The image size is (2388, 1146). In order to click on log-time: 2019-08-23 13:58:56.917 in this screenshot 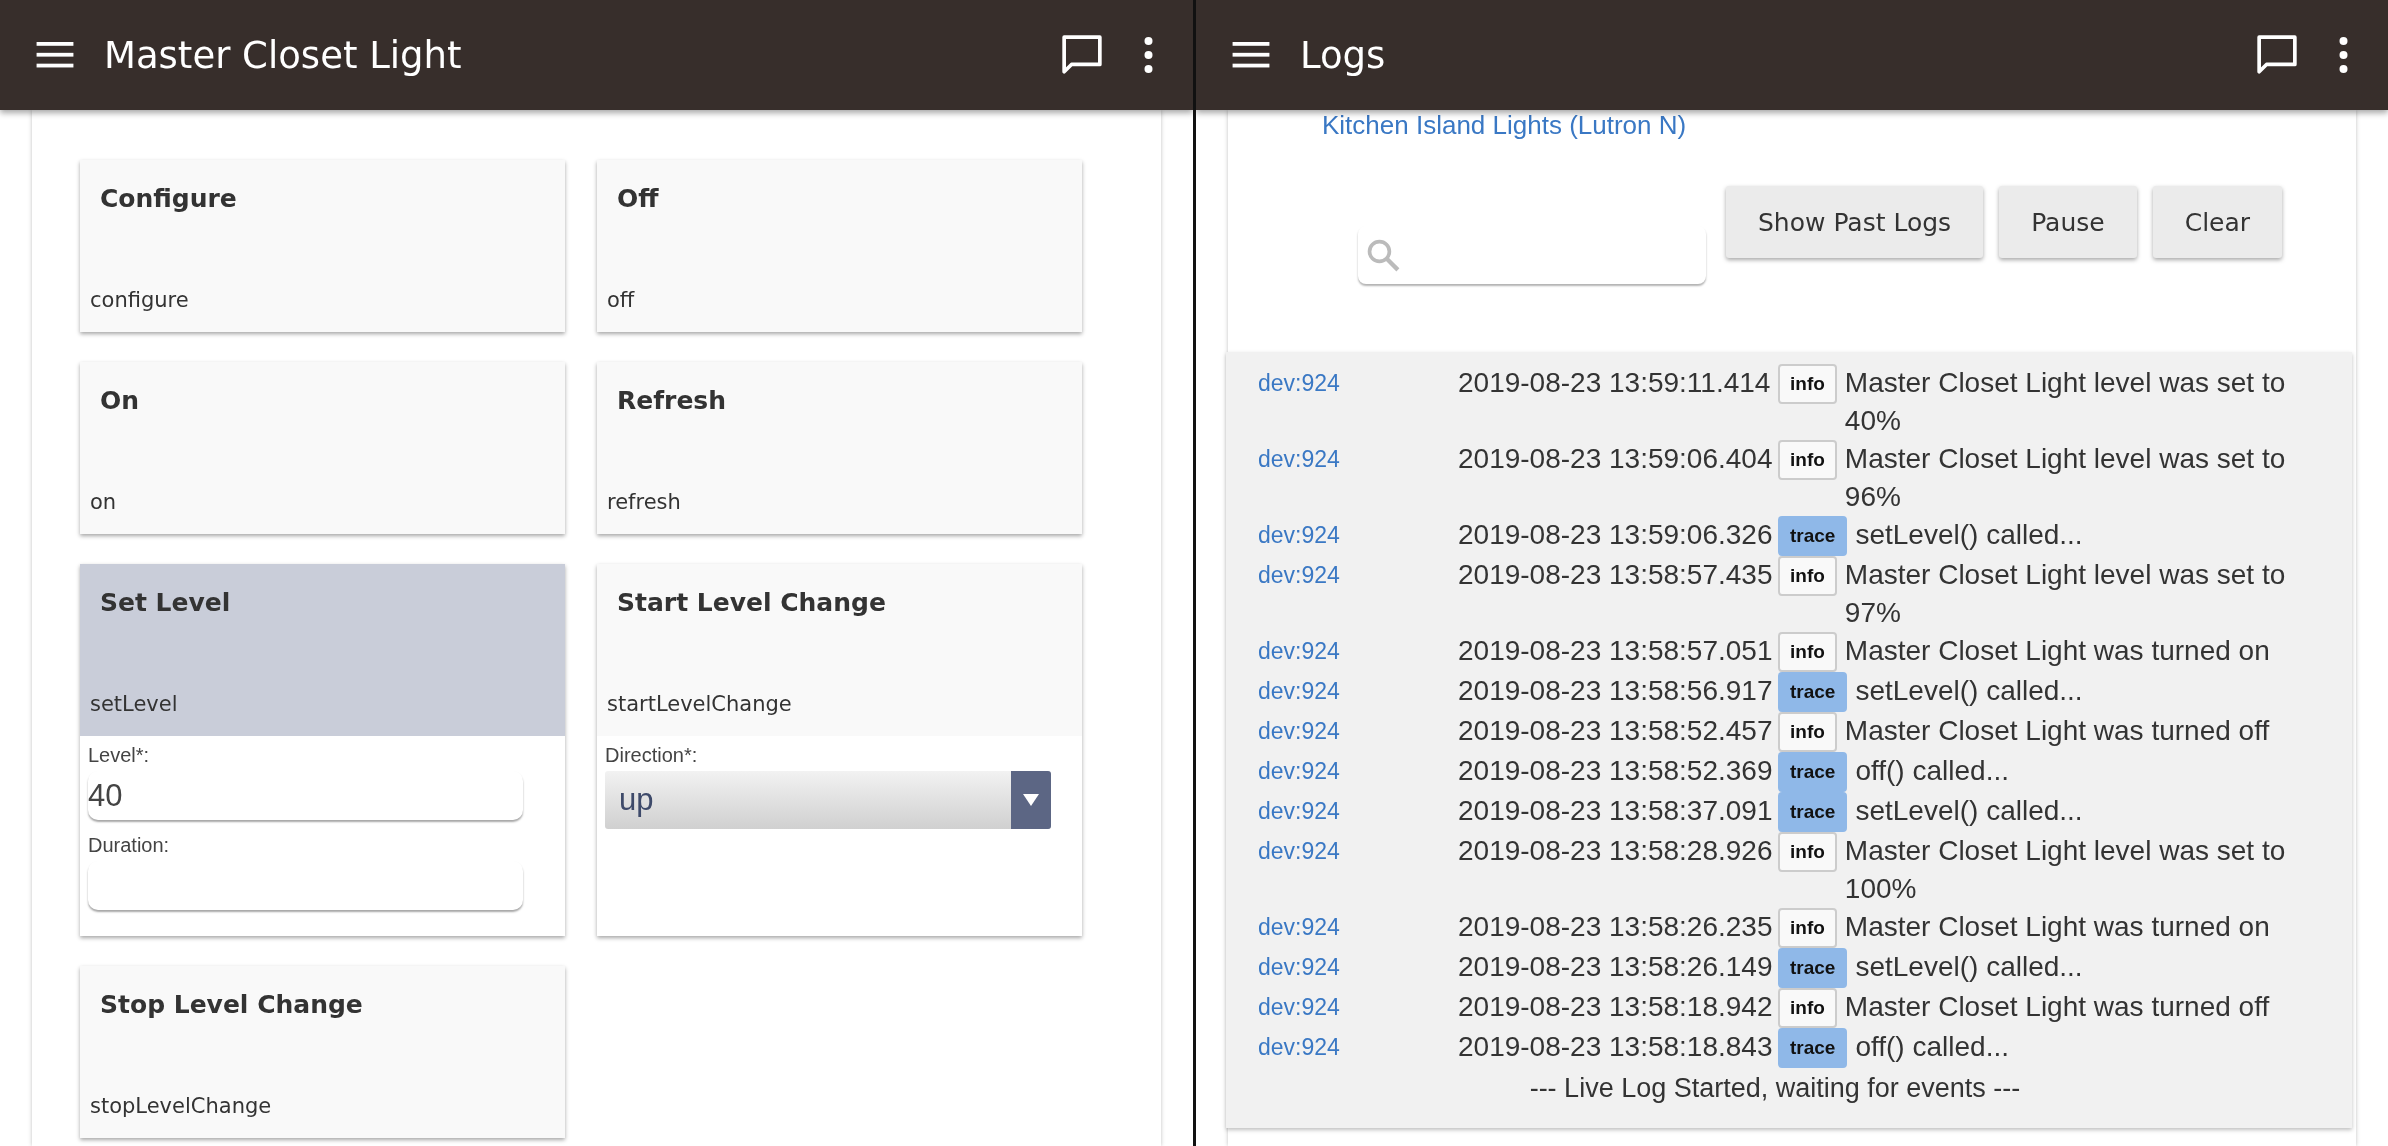, I will do `click(1614, 691)`.